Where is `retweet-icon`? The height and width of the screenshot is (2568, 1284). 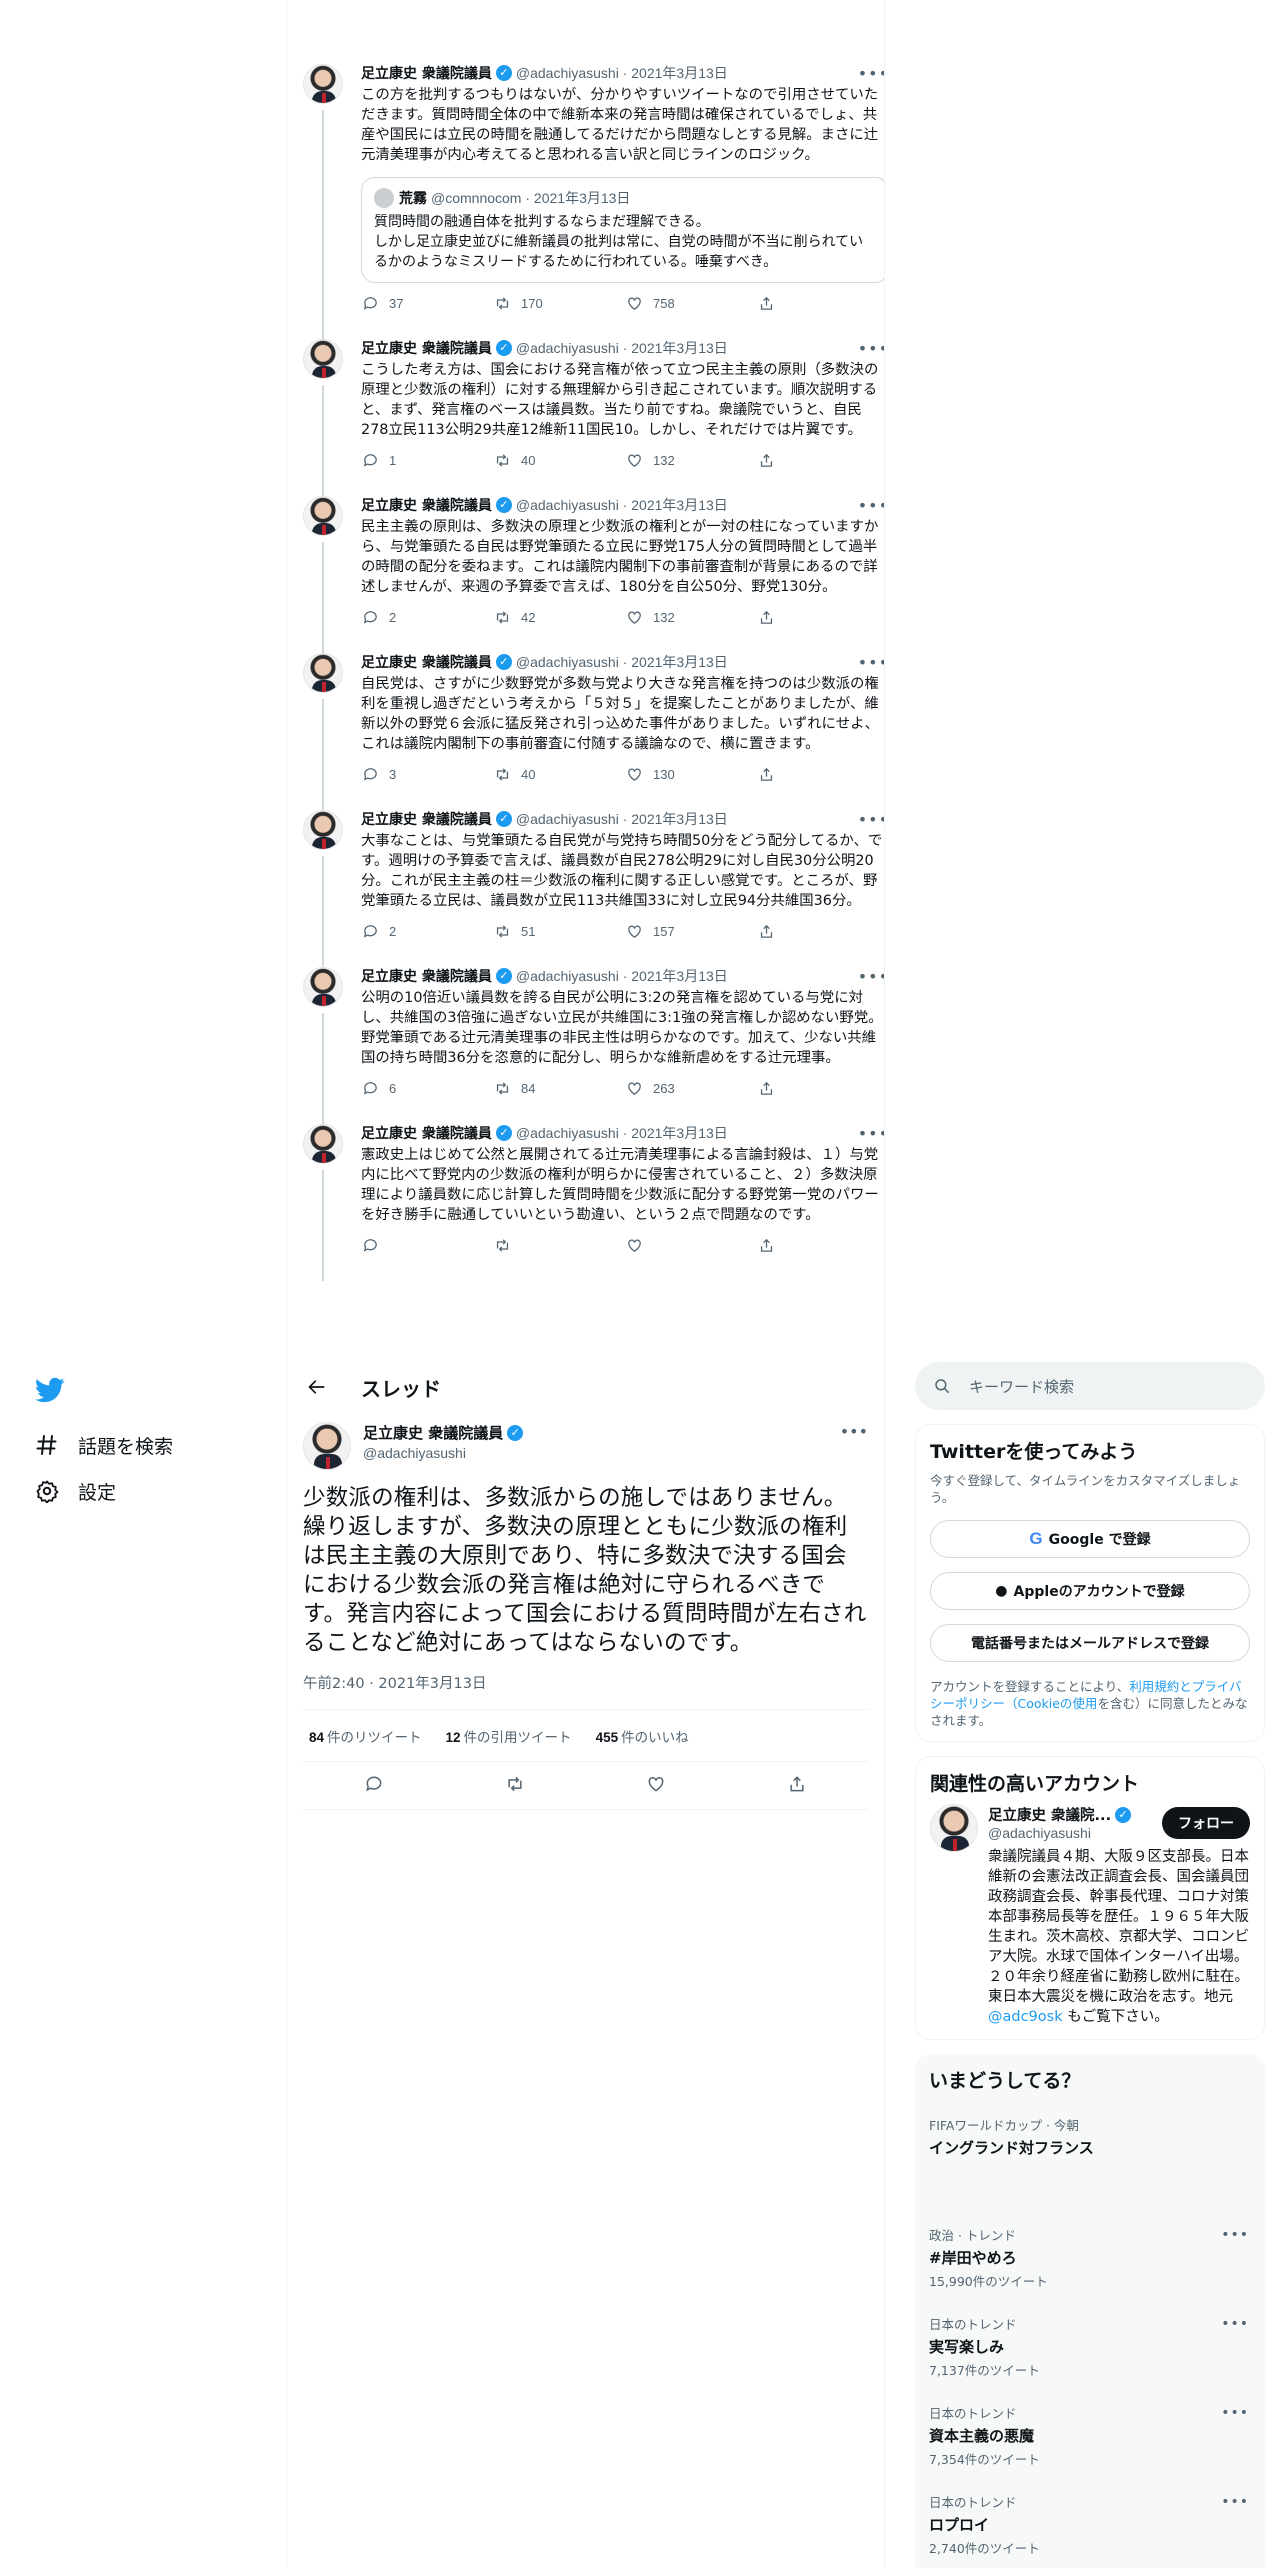 retweet-icon is located at coordinates (515, 1786).